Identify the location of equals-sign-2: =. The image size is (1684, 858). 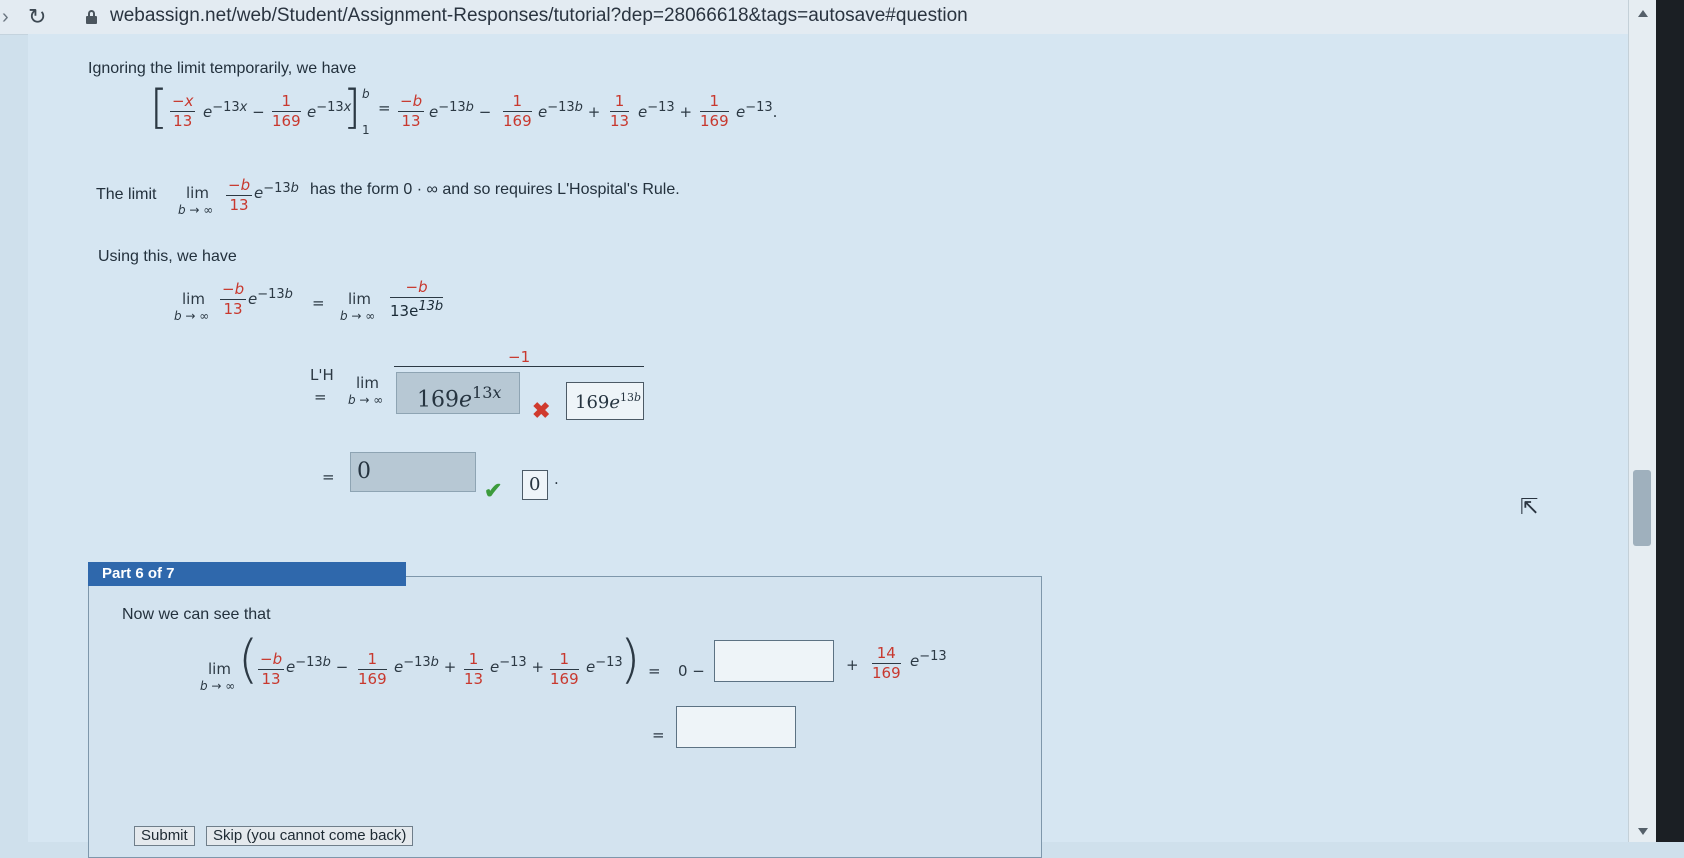
(328, 477).